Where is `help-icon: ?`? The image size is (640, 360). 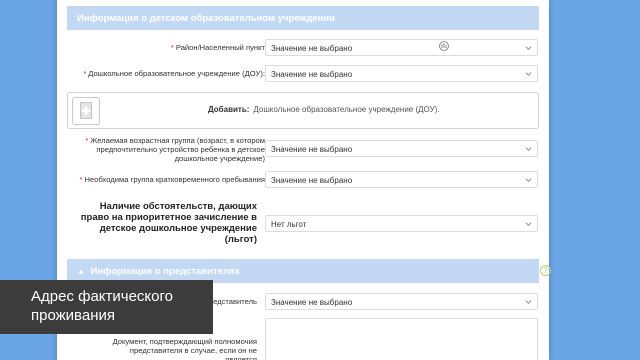 help-icon: ? is located at coordinates (545, 270).